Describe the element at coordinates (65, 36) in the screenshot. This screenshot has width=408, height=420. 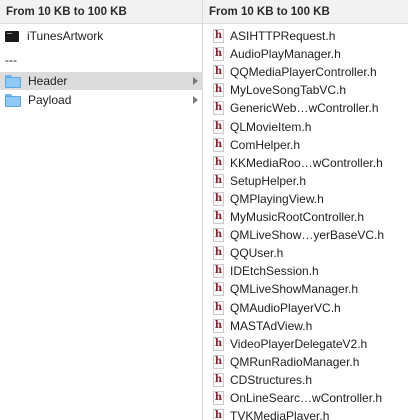
I see `list-item-label: iTunesArtwork` at that location.